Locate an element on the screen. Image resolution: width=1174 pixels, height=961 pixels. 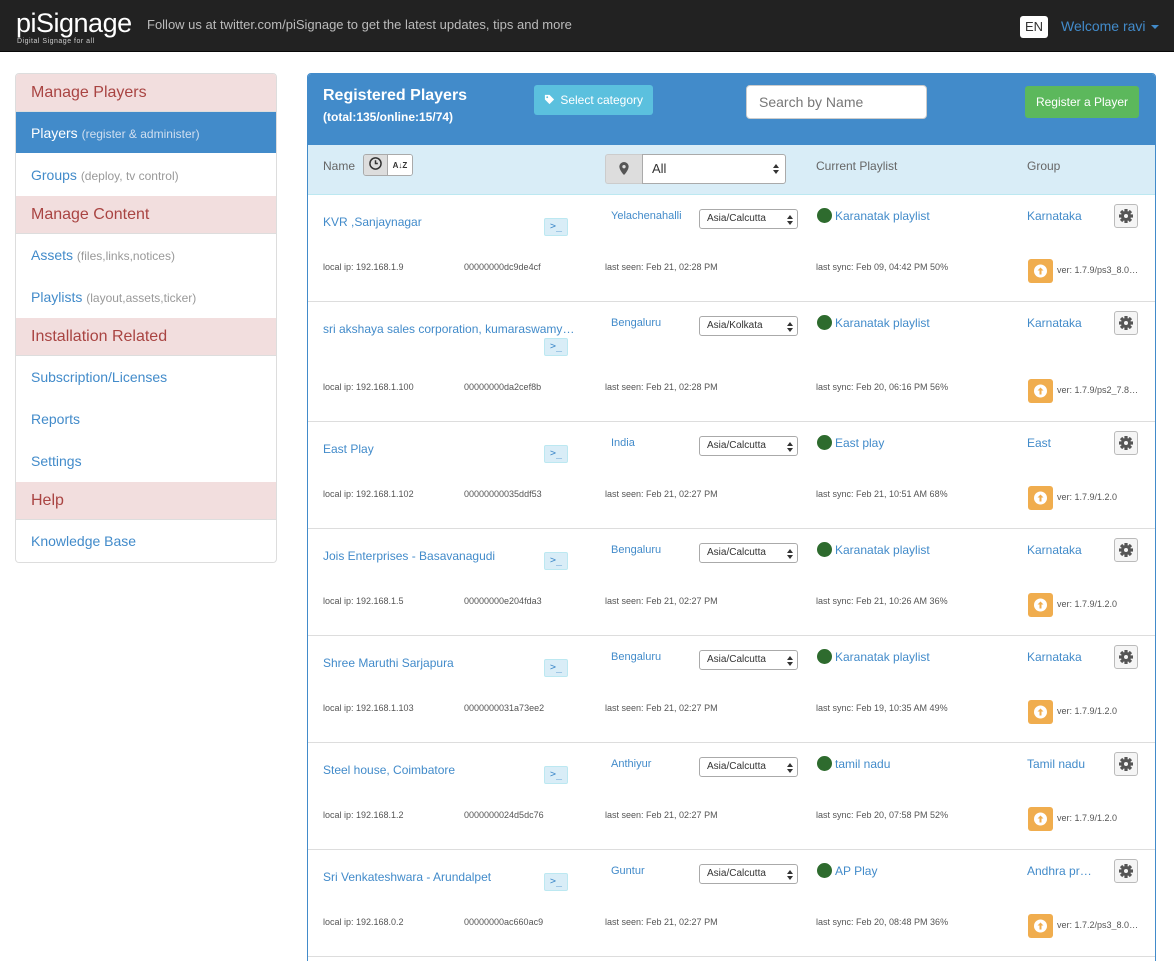
sort-alpha-button: A↓Z is located at coordinates (400, 165).